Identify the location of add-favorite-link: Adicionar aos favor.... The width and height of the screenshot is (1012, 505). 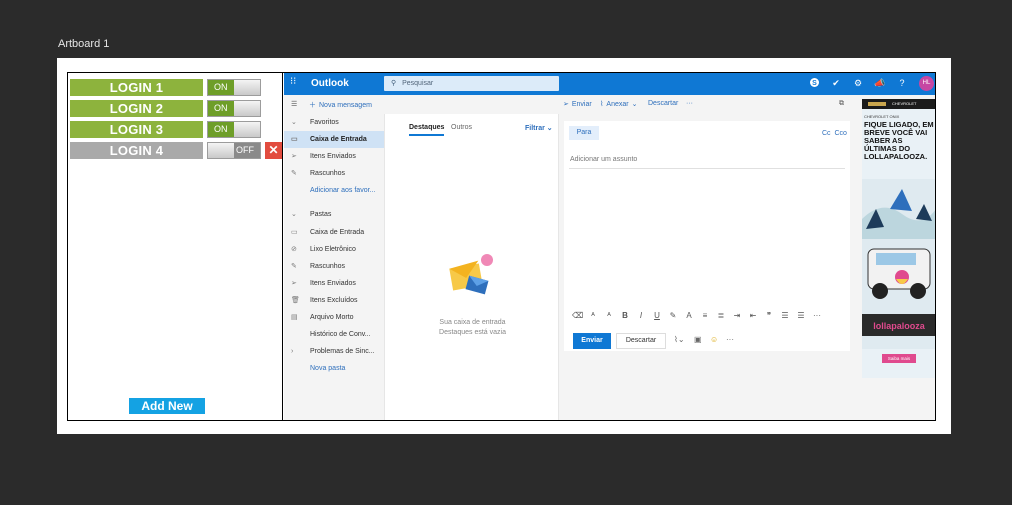
(334, 190).